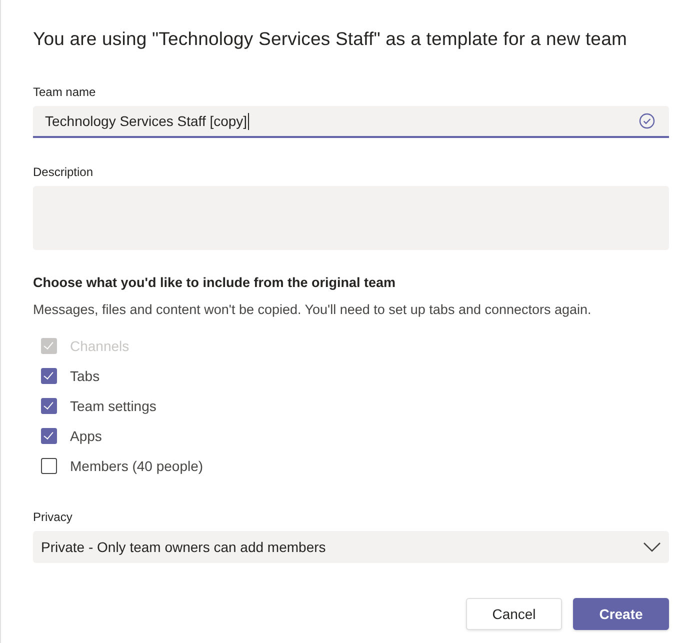 The width and height of the screenshot is (700, 643). What do you see at coordinates (351, 122) in the screenshot?
I see `team-name-field: Technology Services Staff [copy]` at bounding box center [351, 122].